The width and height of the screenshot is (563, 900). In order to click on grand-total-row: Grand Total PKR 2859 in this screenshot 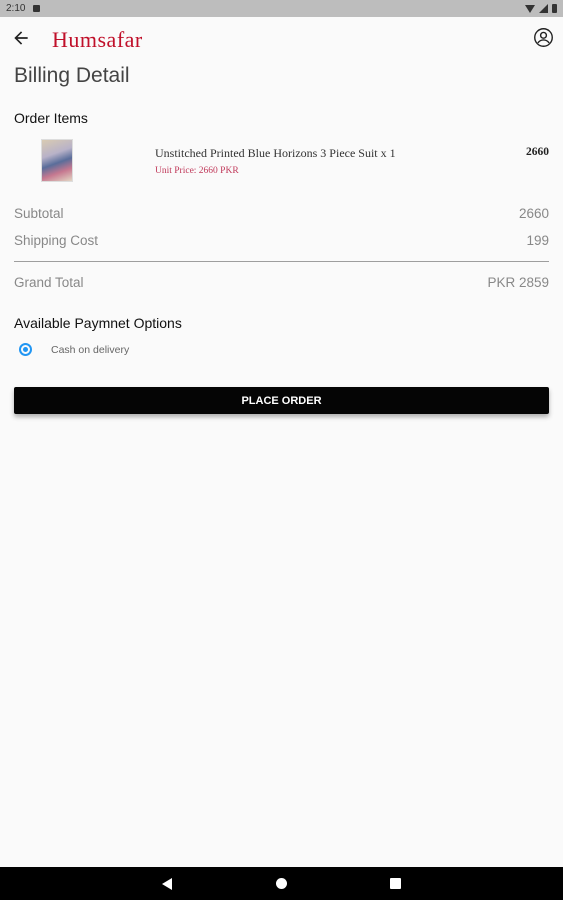, I will do `click(281, 282)`.